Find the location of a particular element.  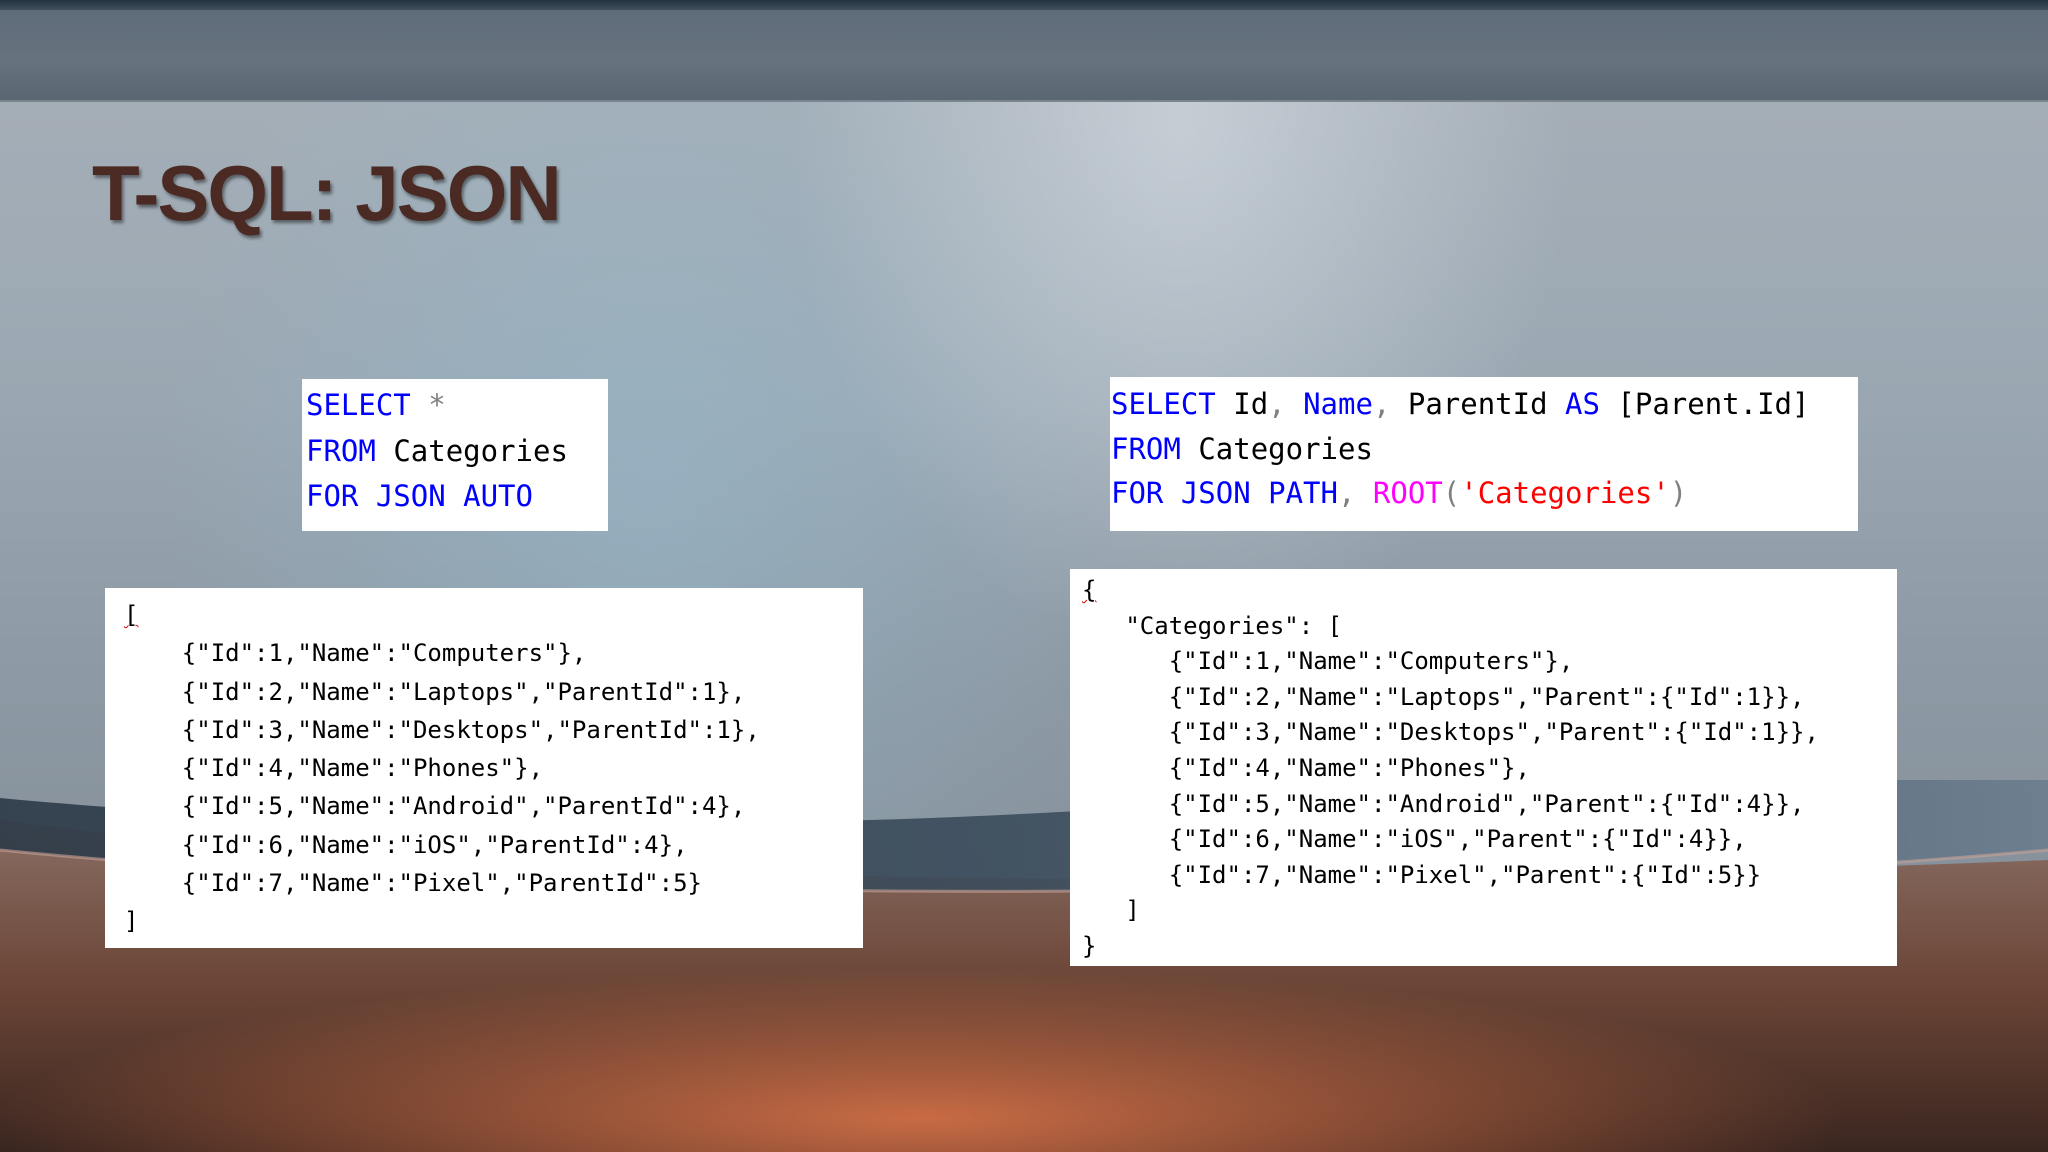

sql-query-auto: SELECT * FROM Categories FOR JSON AUTO is located at coordinates (457, 449).